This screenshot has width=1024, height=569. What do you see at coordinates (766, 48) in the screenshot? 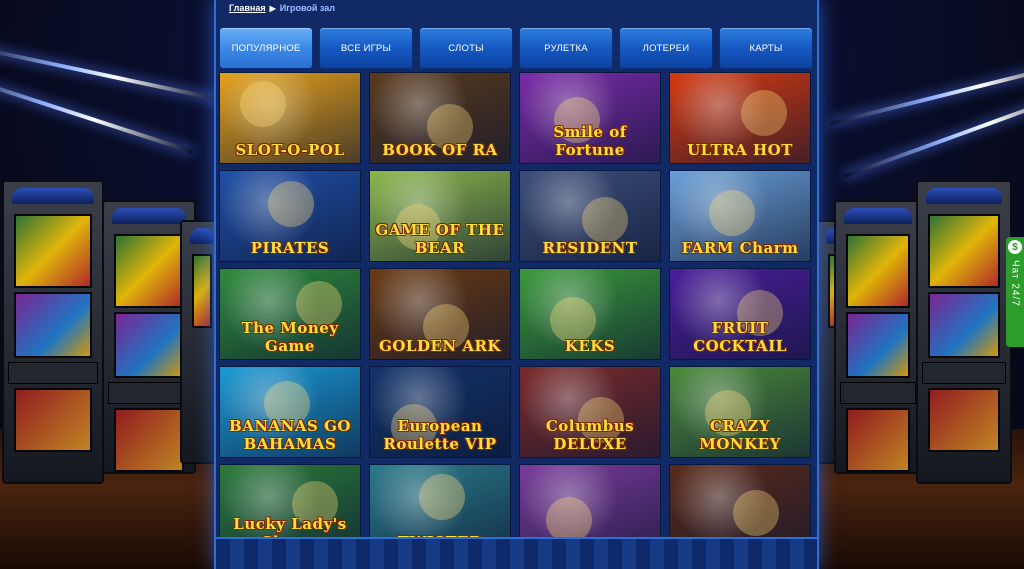
I see `tab-cards: КАРТЫ` at bounding box center [766, 48].